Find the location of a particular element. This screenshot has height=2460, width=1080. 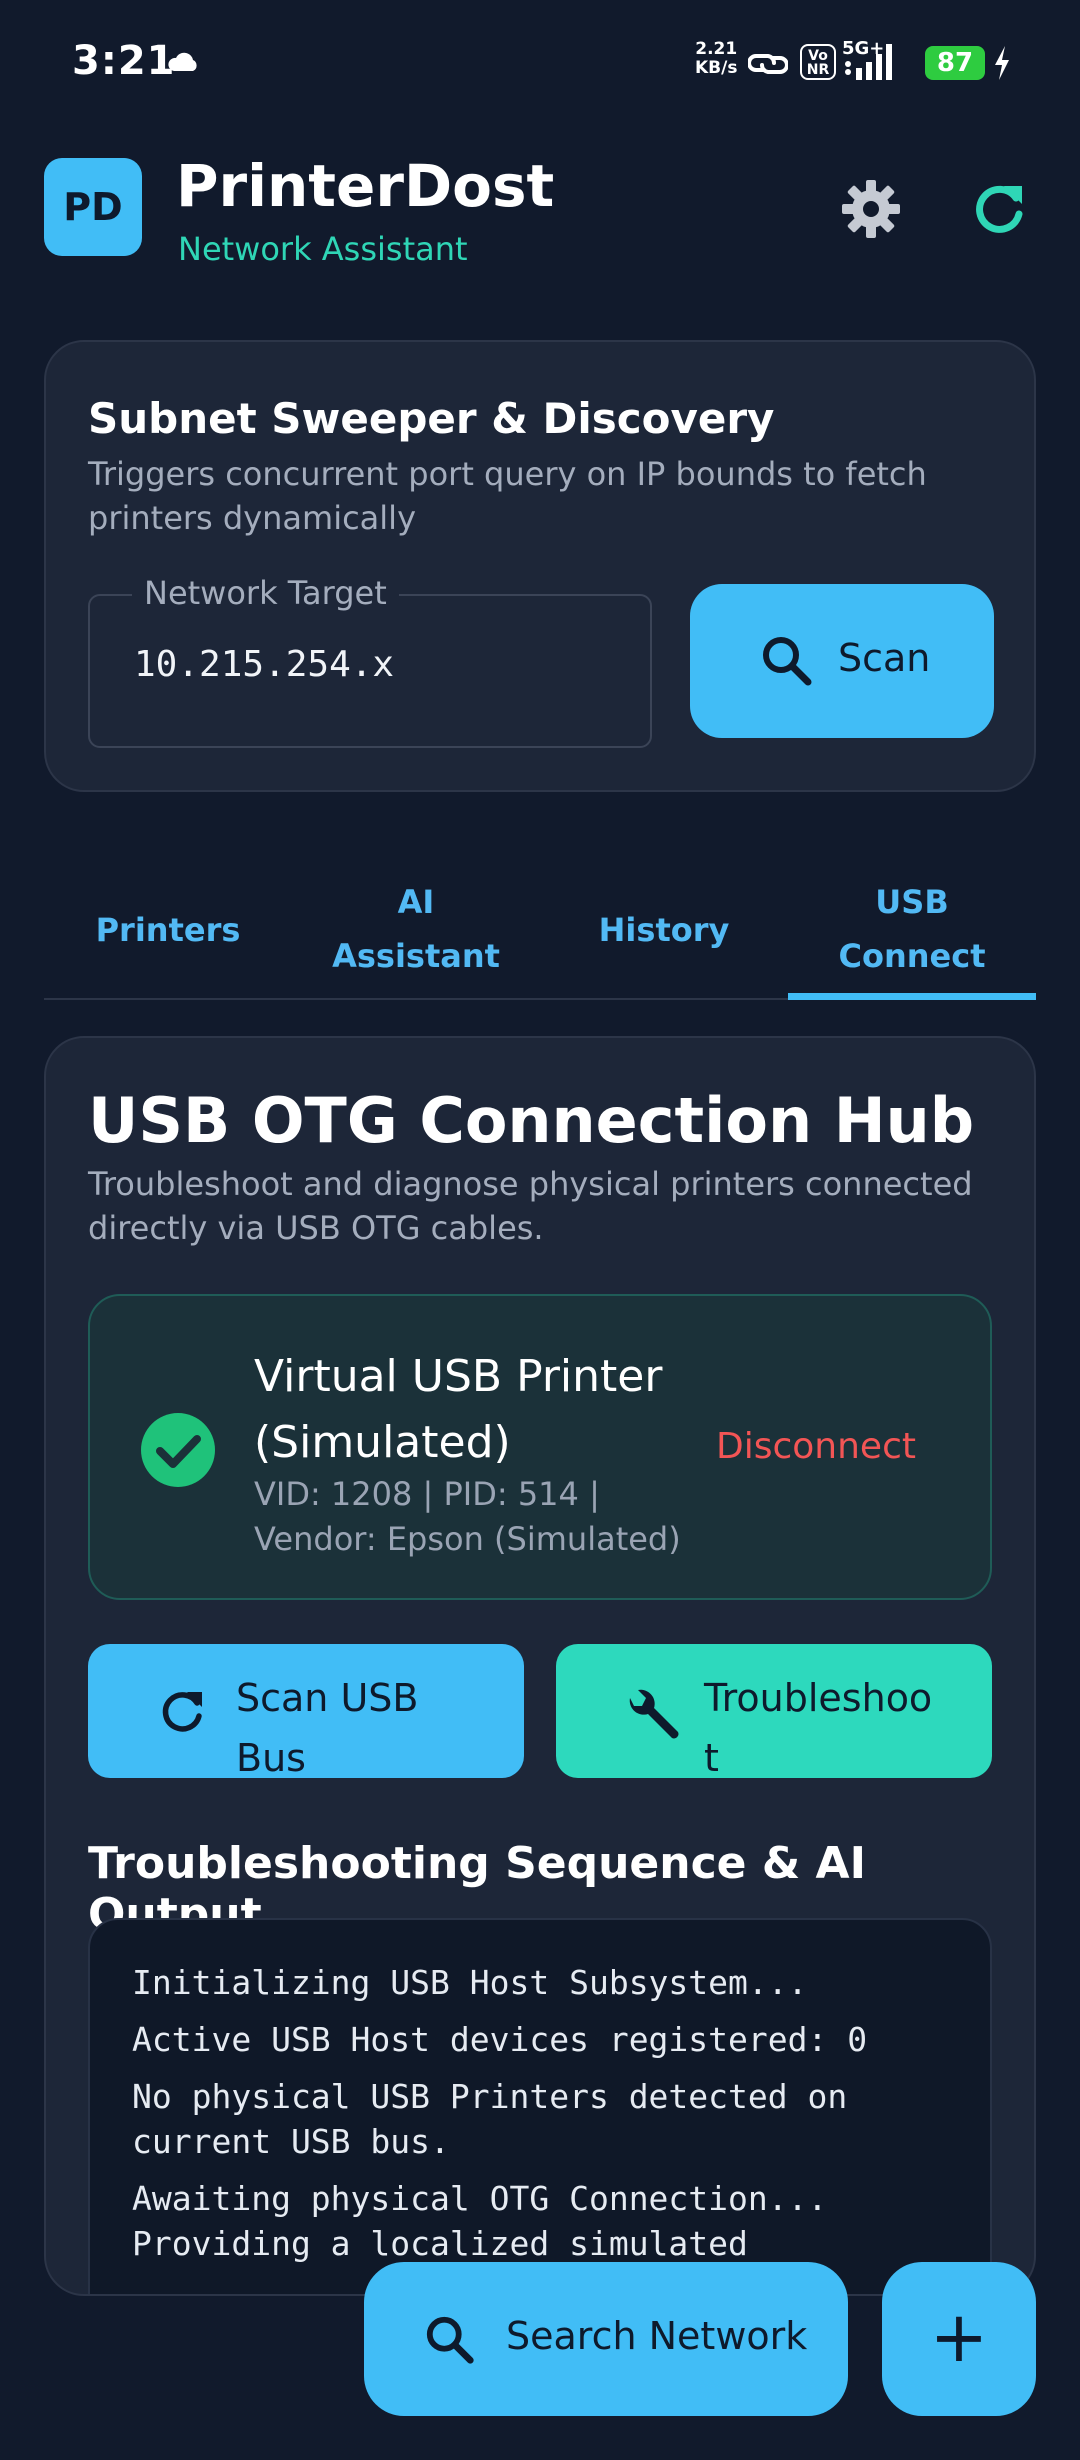

active-tab-indicator is located at coordinates (912, 996).